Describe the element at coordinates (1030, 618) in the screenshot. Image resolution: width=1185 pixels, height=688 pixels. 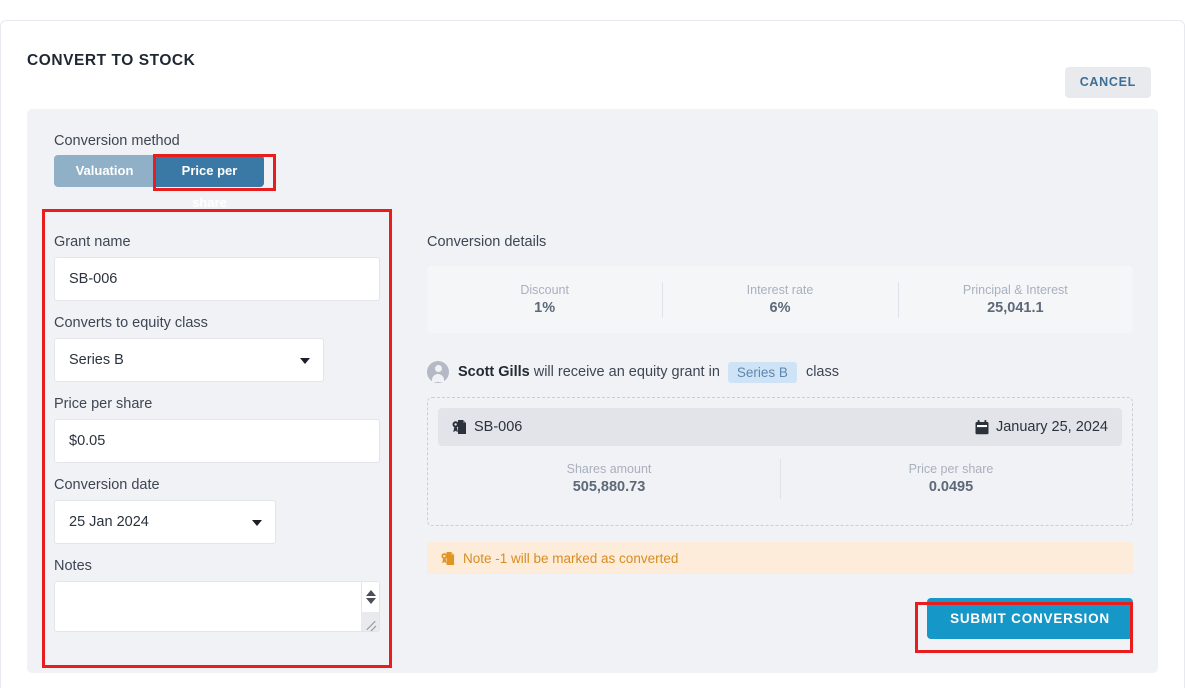
I see `submit-conversion-button: SUBMIT CONVERSION` at that location.